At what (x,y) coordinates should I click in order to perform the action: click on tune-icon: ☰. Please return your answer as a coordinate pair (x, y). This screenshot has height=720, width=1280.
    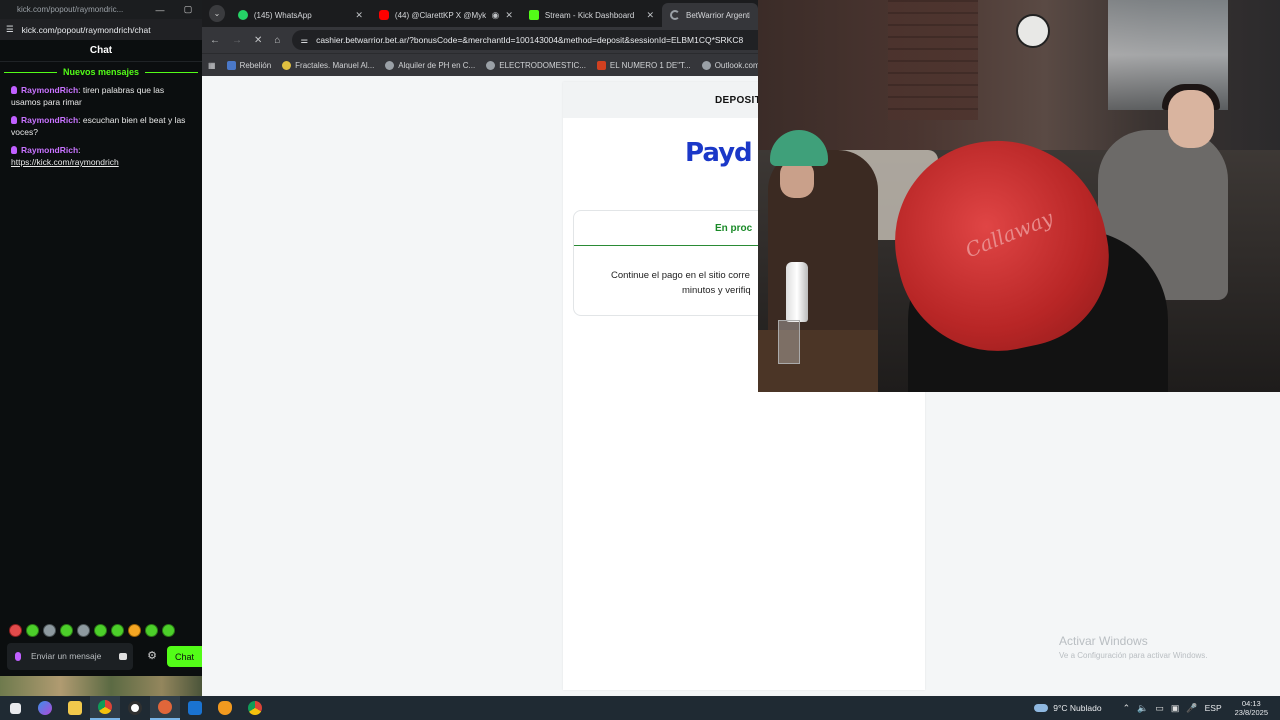
    Looking at the image, I should click on (10, 29).